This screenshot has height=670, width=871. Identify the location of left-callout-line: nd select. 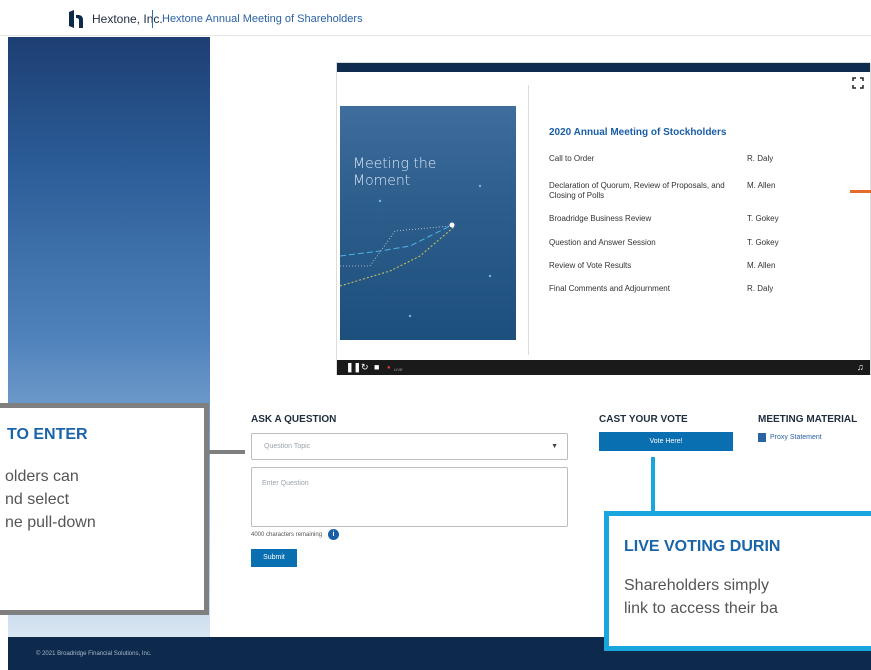
(37, 499).